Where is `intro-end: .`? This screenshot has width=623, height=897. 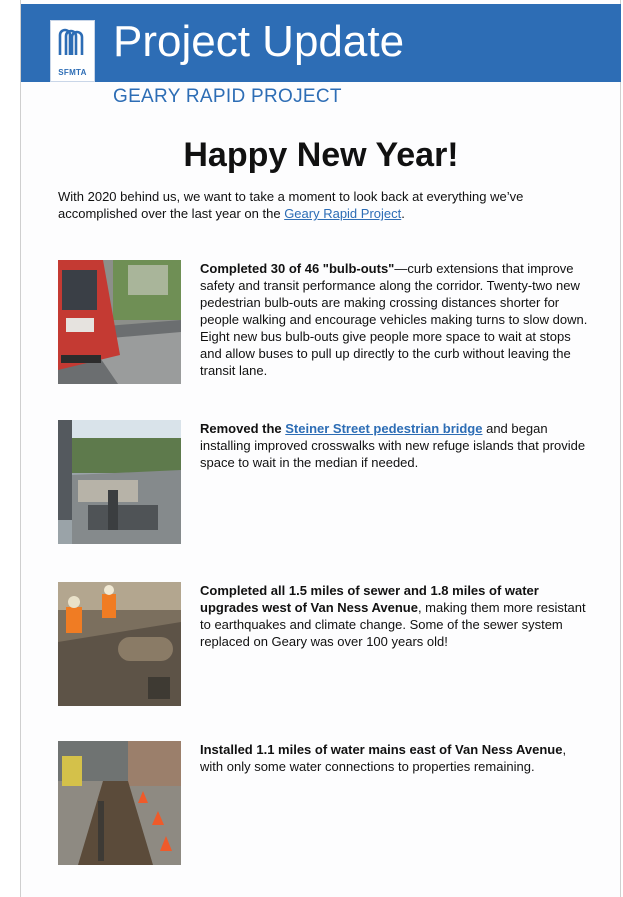
intro-end: . is located at coordinates (403, 213).